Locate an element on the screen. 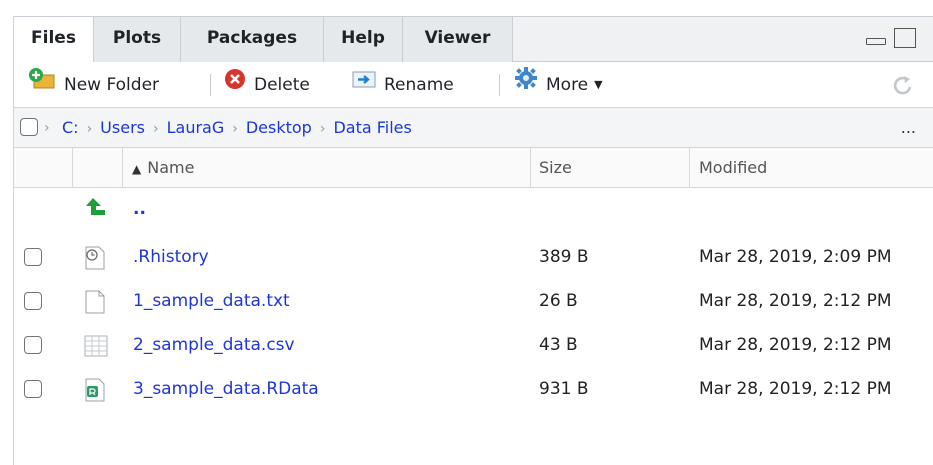 Image resolution: width=933 pixels, height=465 pixels. pane-tab-bar: Files Plots Packages Help Viewer is located at coordinates (473, 39).